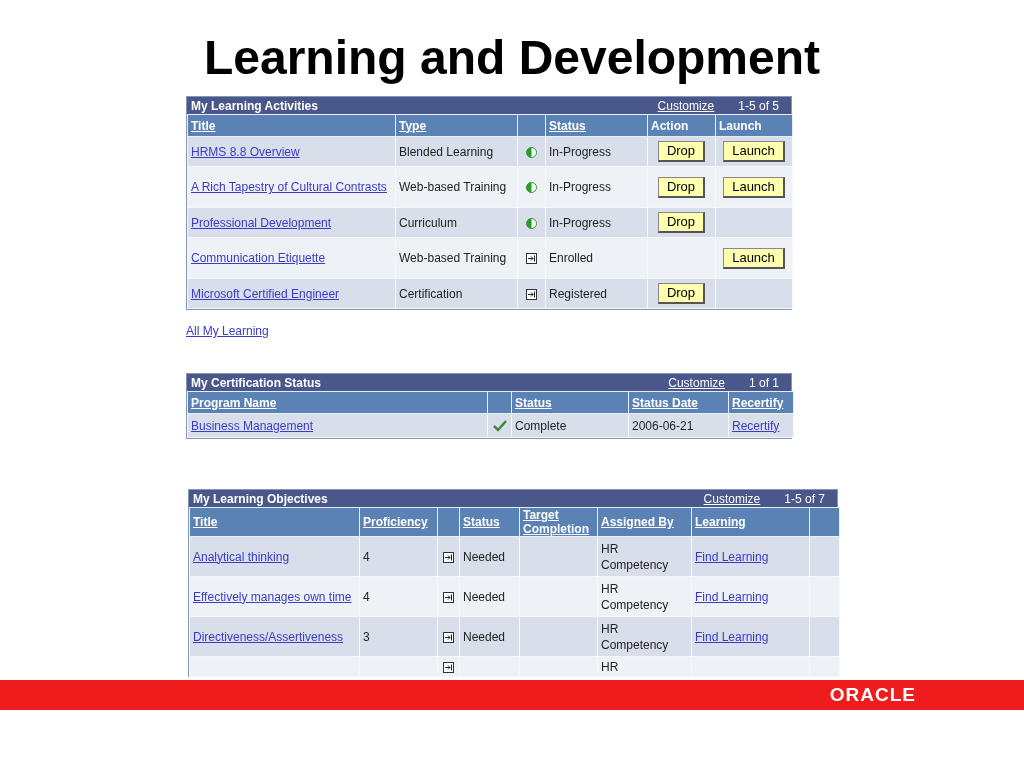 This screenshot has height=768, width=1024. I want to click on row-count: 1 of 1, so click(763, 383).